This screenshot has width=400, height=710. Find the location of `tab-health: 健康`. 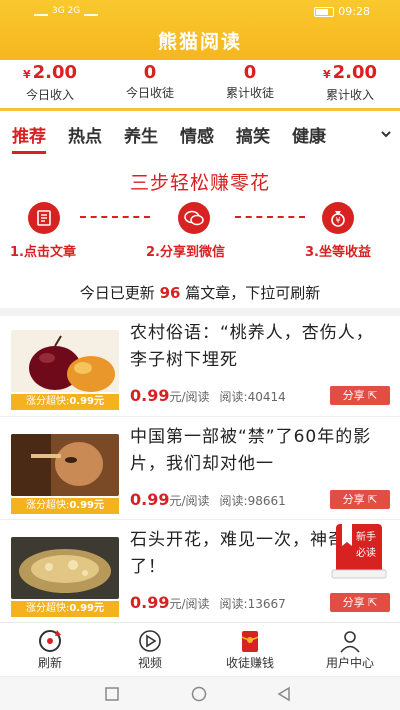

tab-health: 健康 is located at coordinates (308, 134).